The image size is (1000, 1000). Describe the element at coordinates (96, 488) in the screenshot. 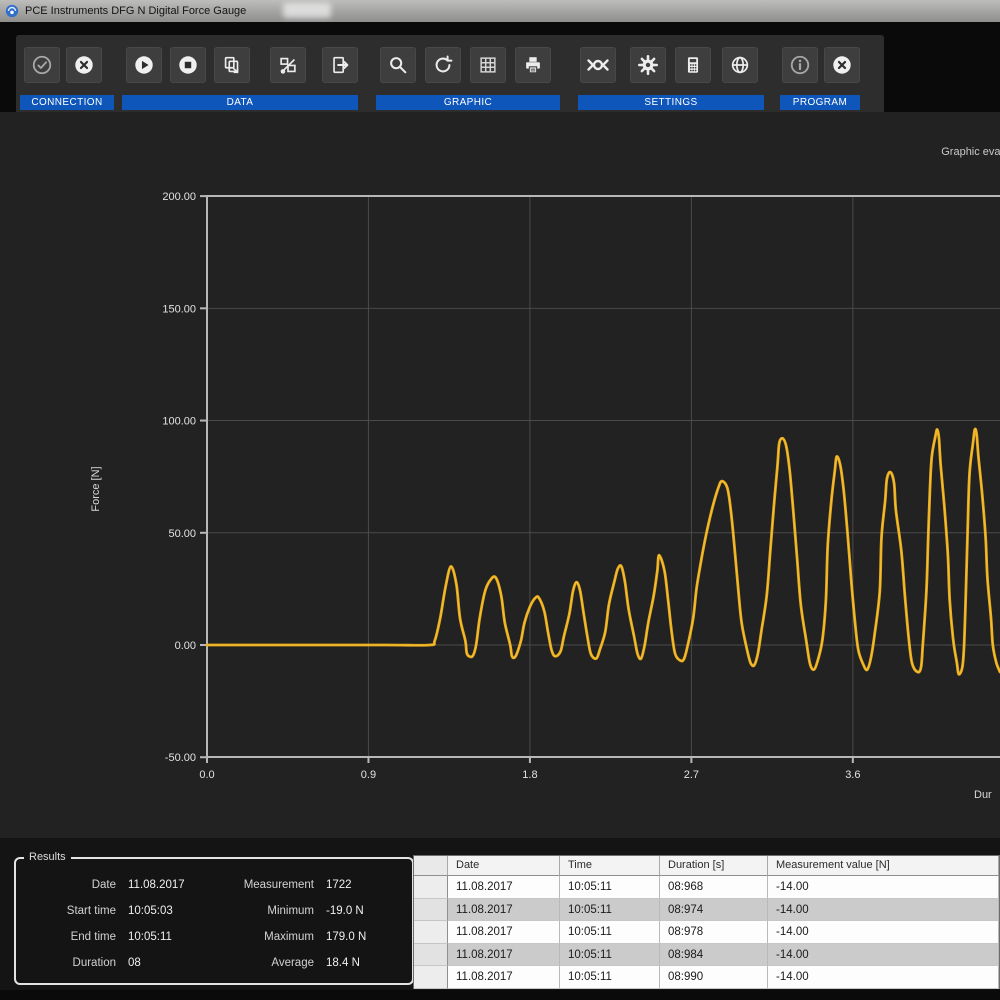

I see `y-axis-label: Force [N]` at that location.